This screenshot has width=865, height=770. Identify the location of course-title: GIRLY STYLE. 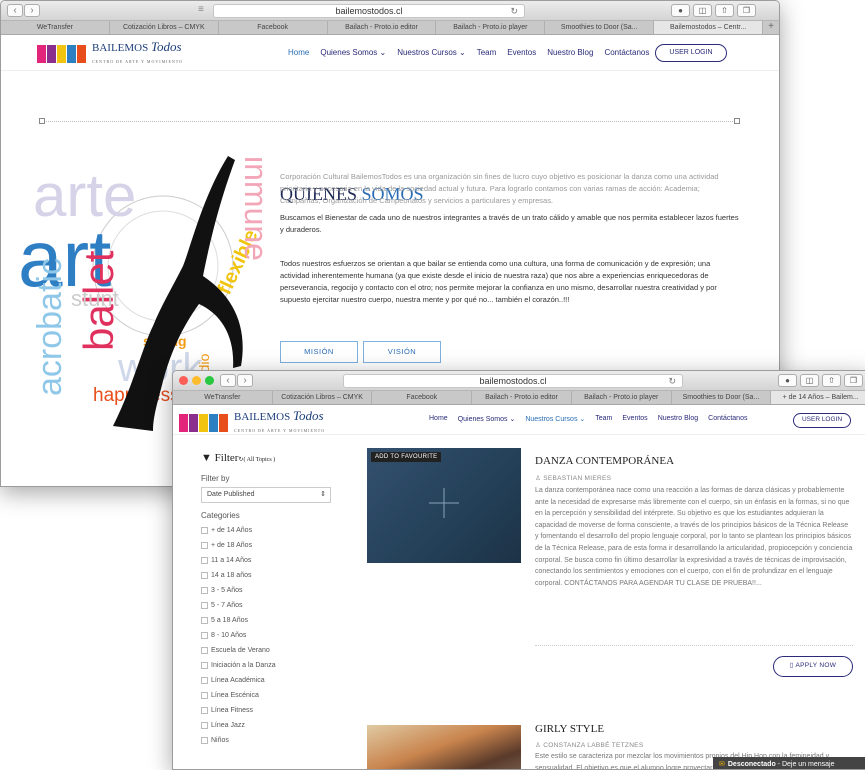
(569, 729).